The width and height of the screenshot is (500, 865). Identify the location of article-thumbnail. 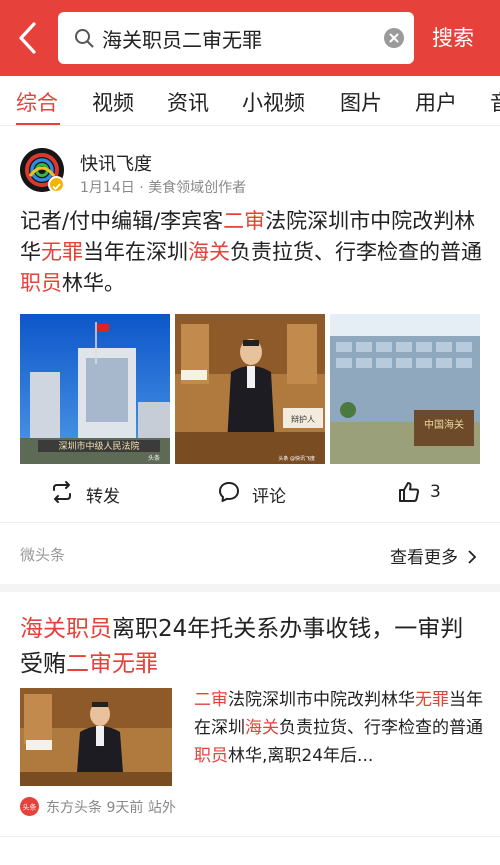
(96, 737).